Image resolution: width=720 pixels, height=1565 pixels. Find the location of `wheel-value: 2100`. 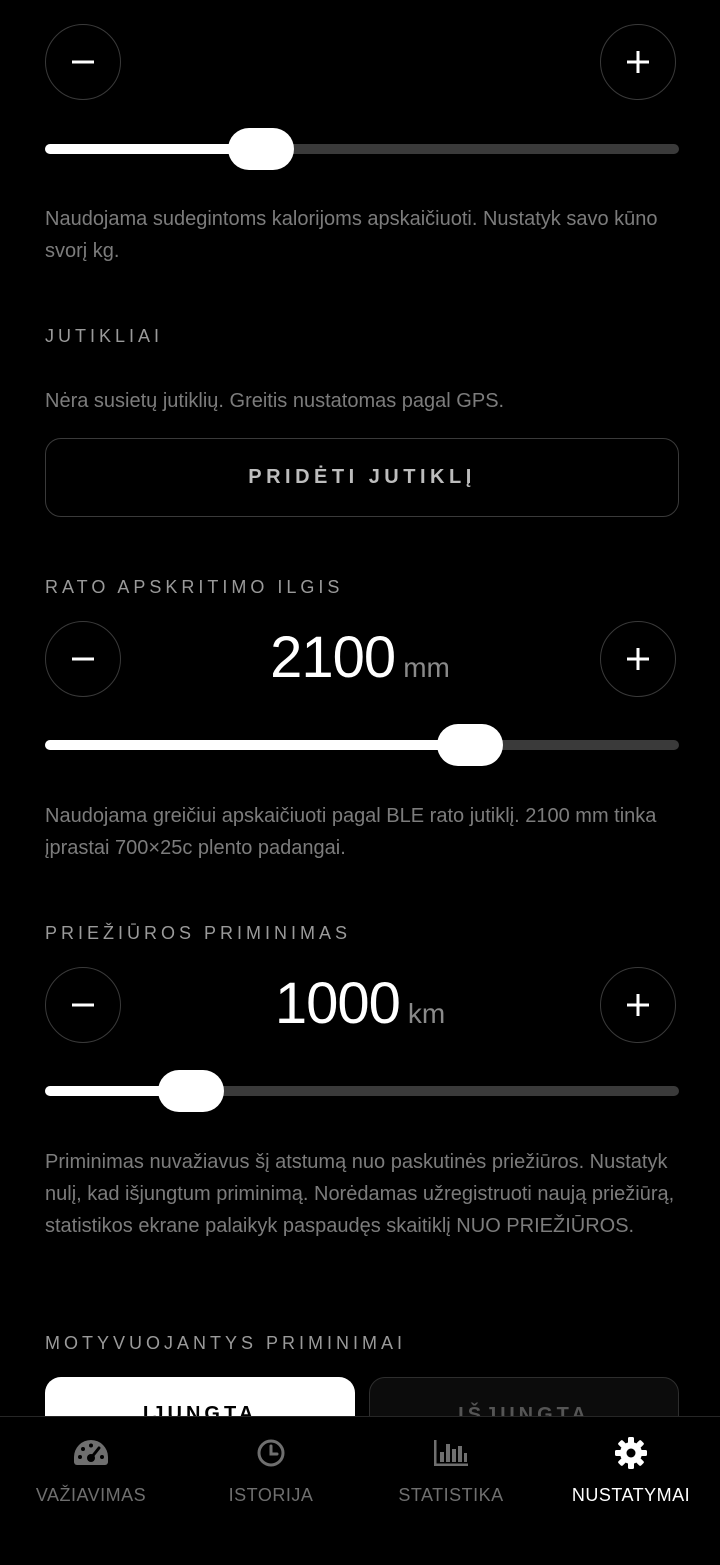

wheel-value: 2100 is located at coordinates (333, 657).